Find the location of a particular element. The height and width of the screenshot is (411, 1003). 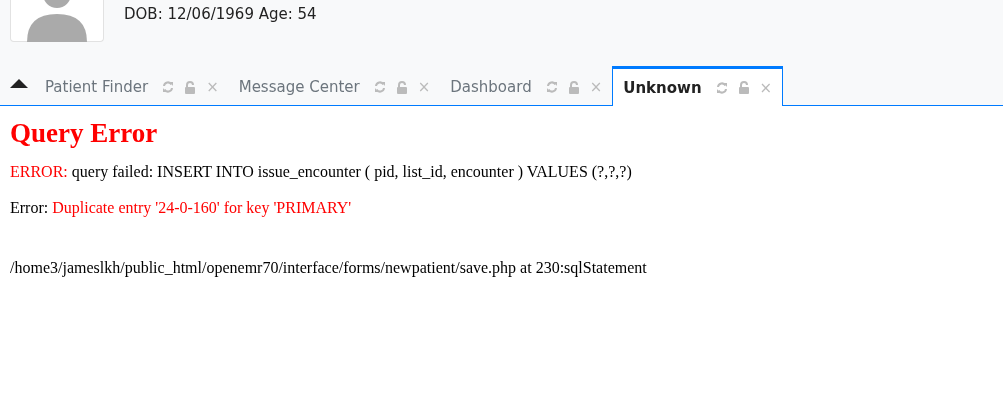

tab: Dashboard × is located at coordinates (526, 87).